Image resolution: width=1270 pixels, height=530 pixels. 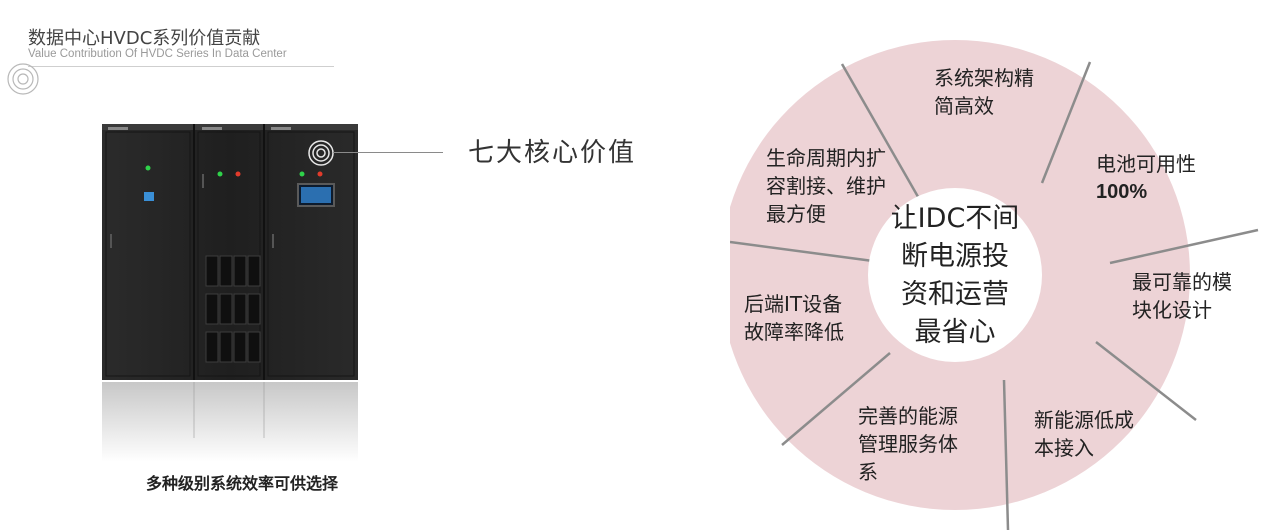 What do you see at coordinates (1182, 296) in the screenshot?
I see `wheel-segment-modular: 最可靠的模 块化设计` at bounding box center [1182, 296].